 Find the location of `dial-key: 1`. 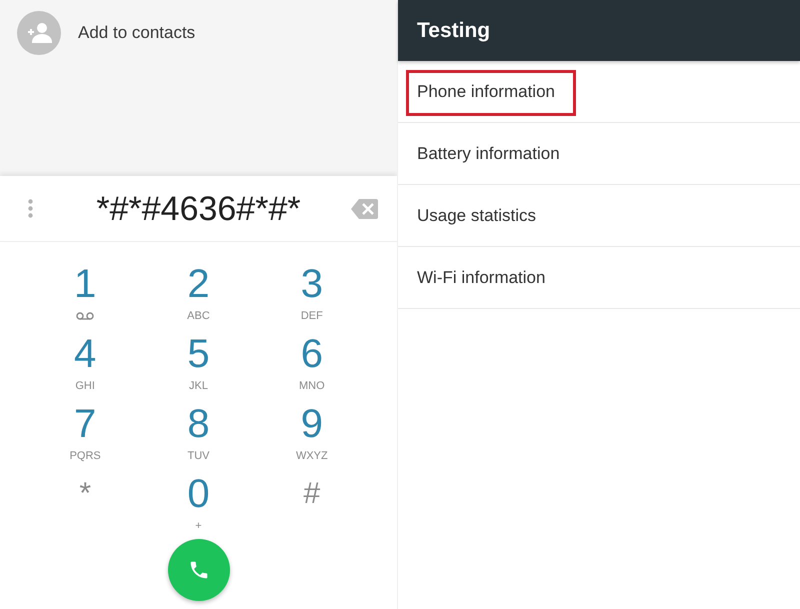

dial-key: 1 is located at coordinates (85, 285).